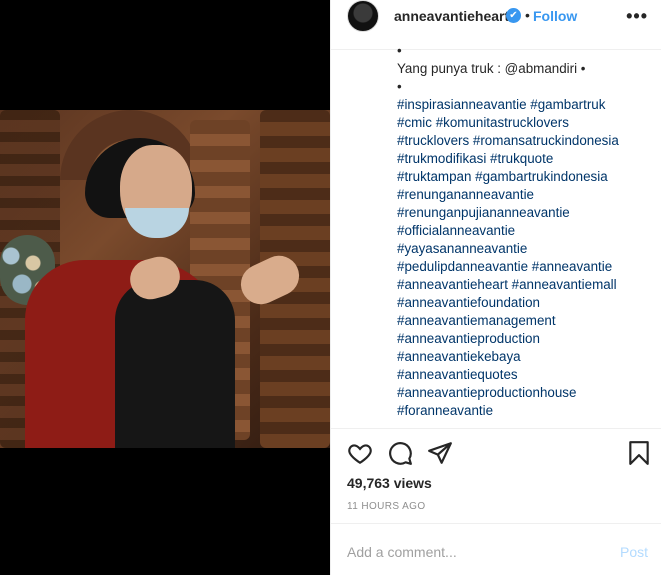 The height and width of the screenshot is (575, 661). I want to click on hashtag-line: #pedulipdanneavantie #anneavantie, so click(527, 267).